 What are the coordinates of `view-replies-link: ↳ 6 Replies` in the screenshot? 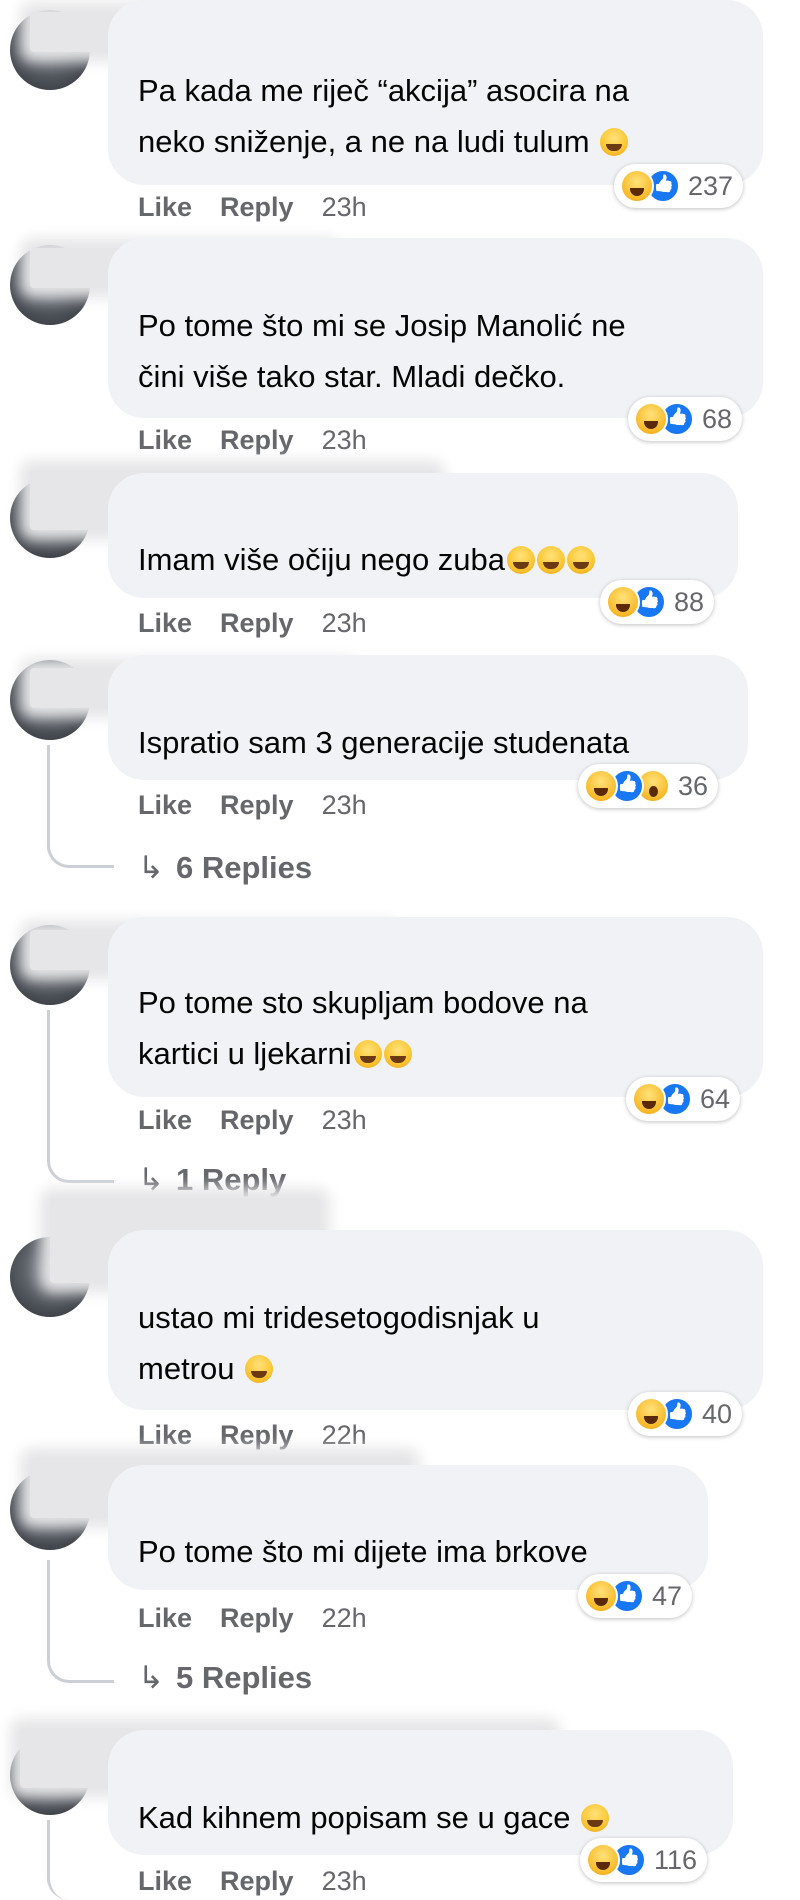 It's located at (225, 868).